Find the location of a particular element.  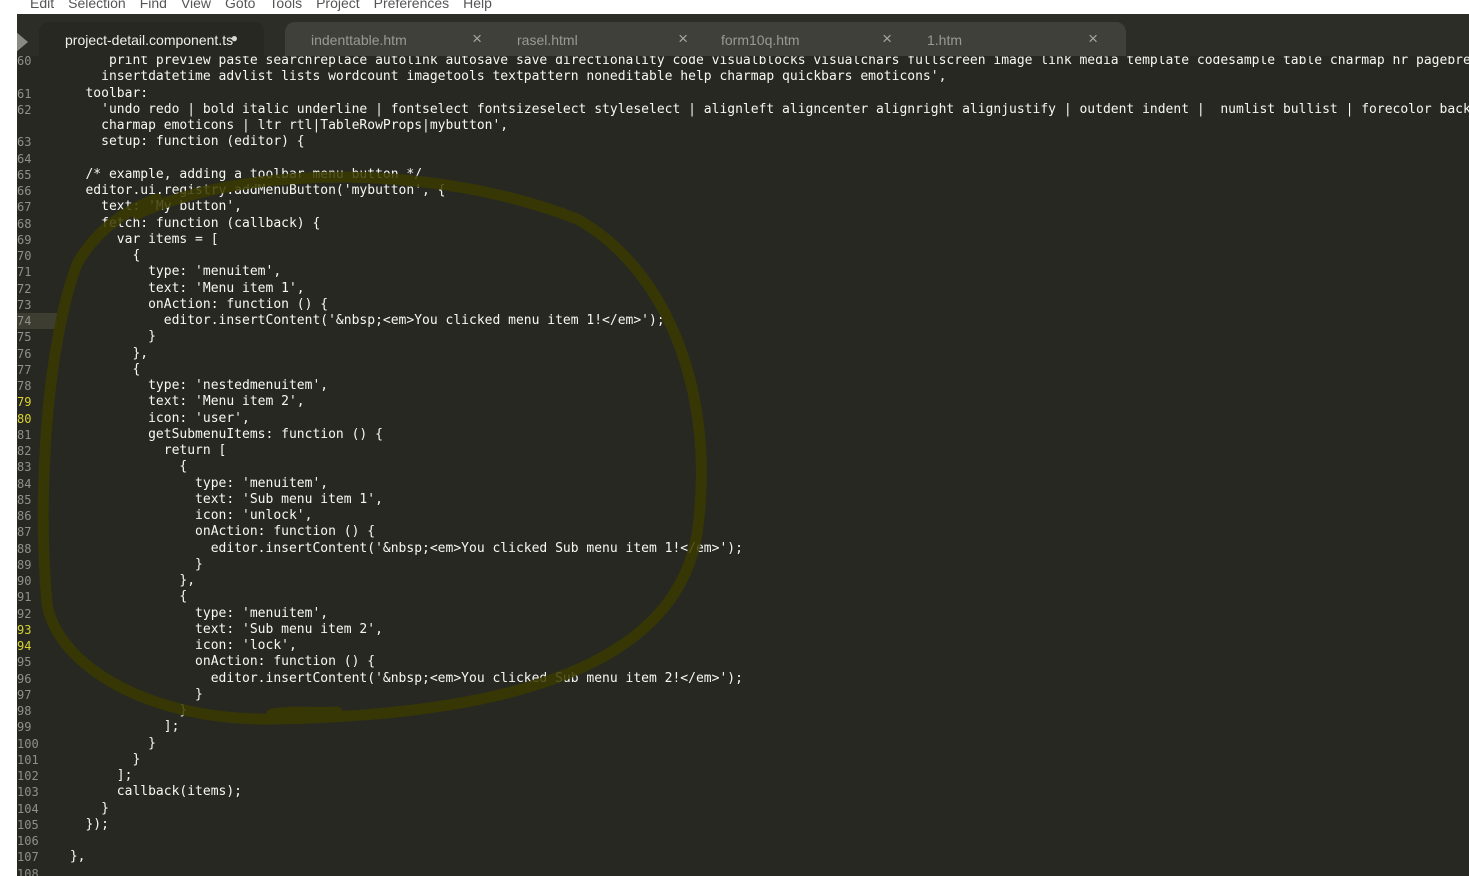

line-number: 75 is located at coordinates (24, 337).